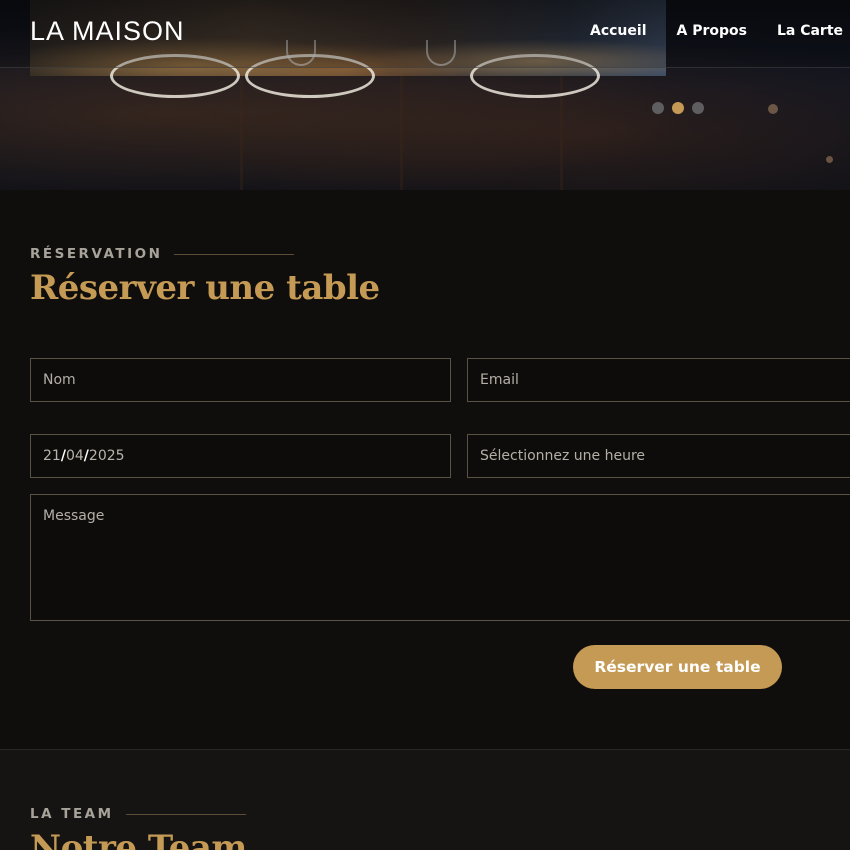  What do you see at coordinates (810, 31) in the screenshot?
I see `nav-link-la-carte: La Carte` at bounding box center [810, 31].